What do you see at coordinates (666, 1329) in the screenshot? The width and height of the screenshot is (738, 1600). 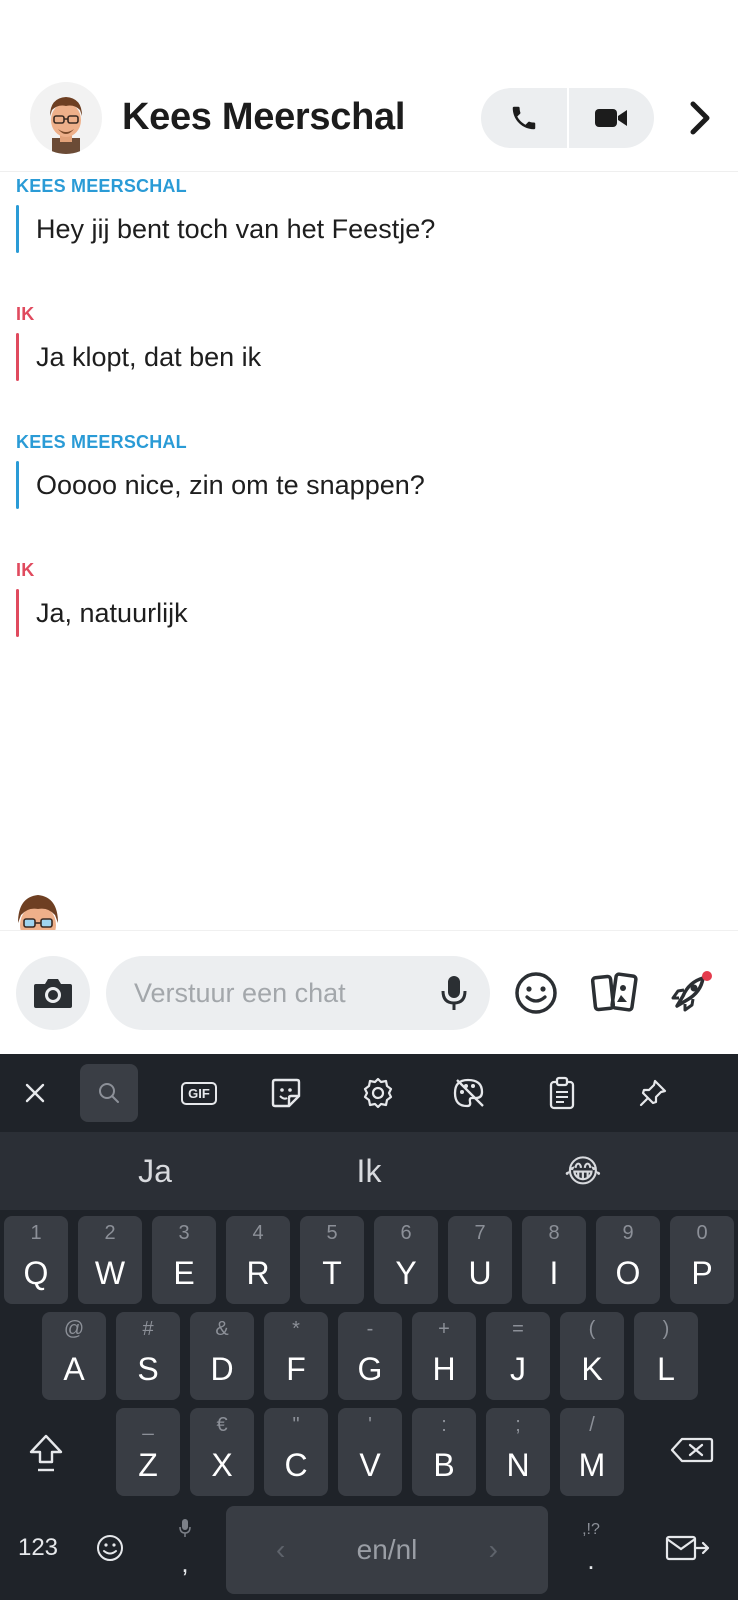 I see `key-alt: )` at bounding box center [666, 1329].